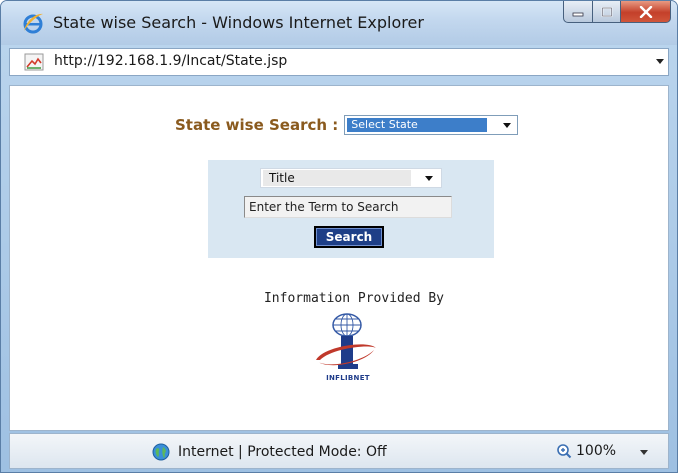 The image size is (678, 473). I want to click on close-icon, so click(645, 11).